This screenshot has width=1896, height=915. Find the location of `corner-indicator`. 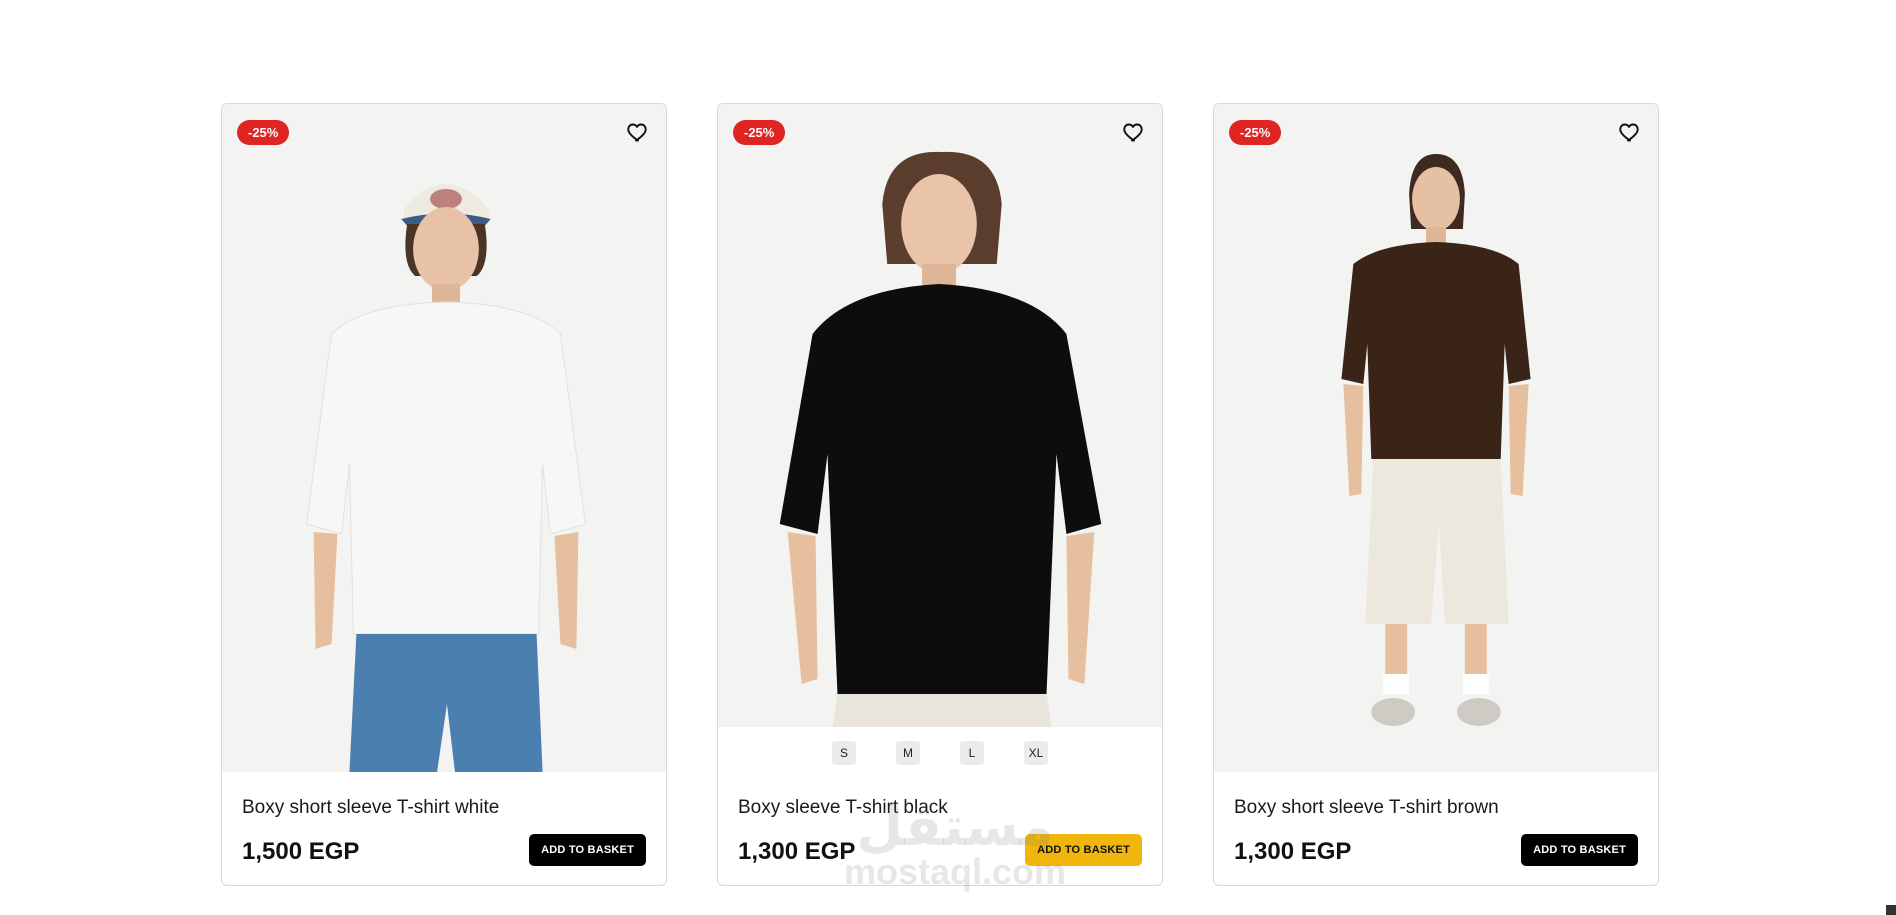

corner-indicator is located at coordinates (1891, 910).